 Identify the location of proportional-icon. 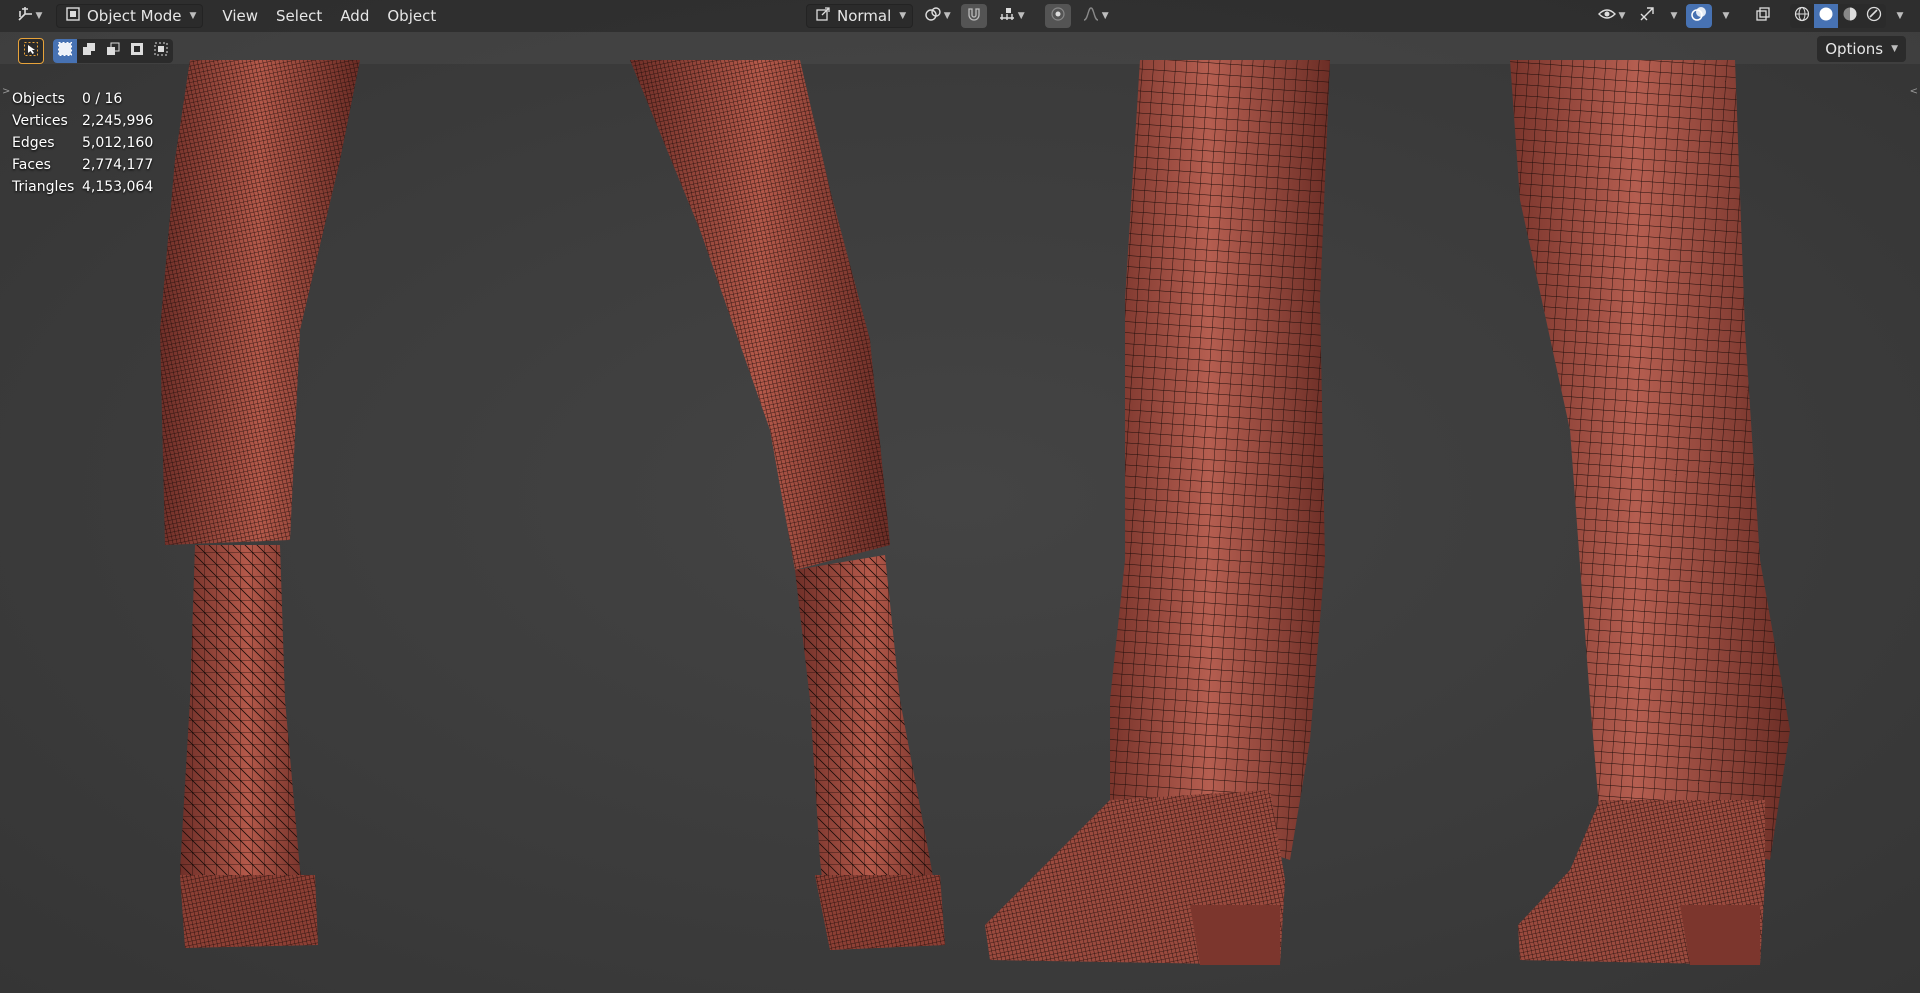
(1058, 16).